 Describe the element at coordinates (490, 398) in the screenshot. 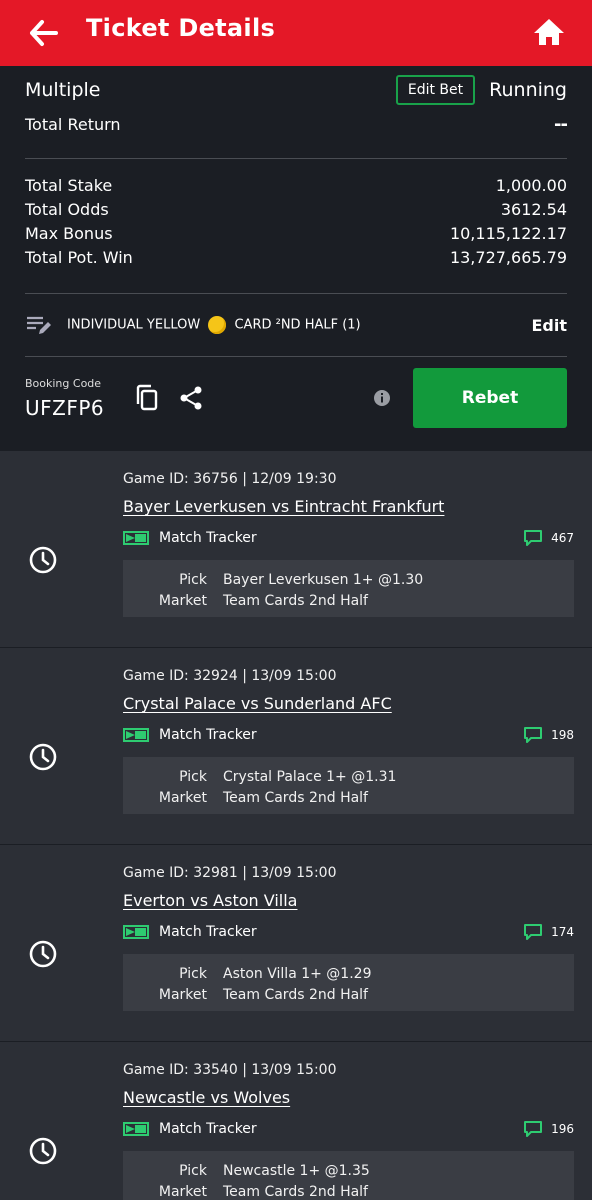

I see `rebet-button: Rebet` at that location.